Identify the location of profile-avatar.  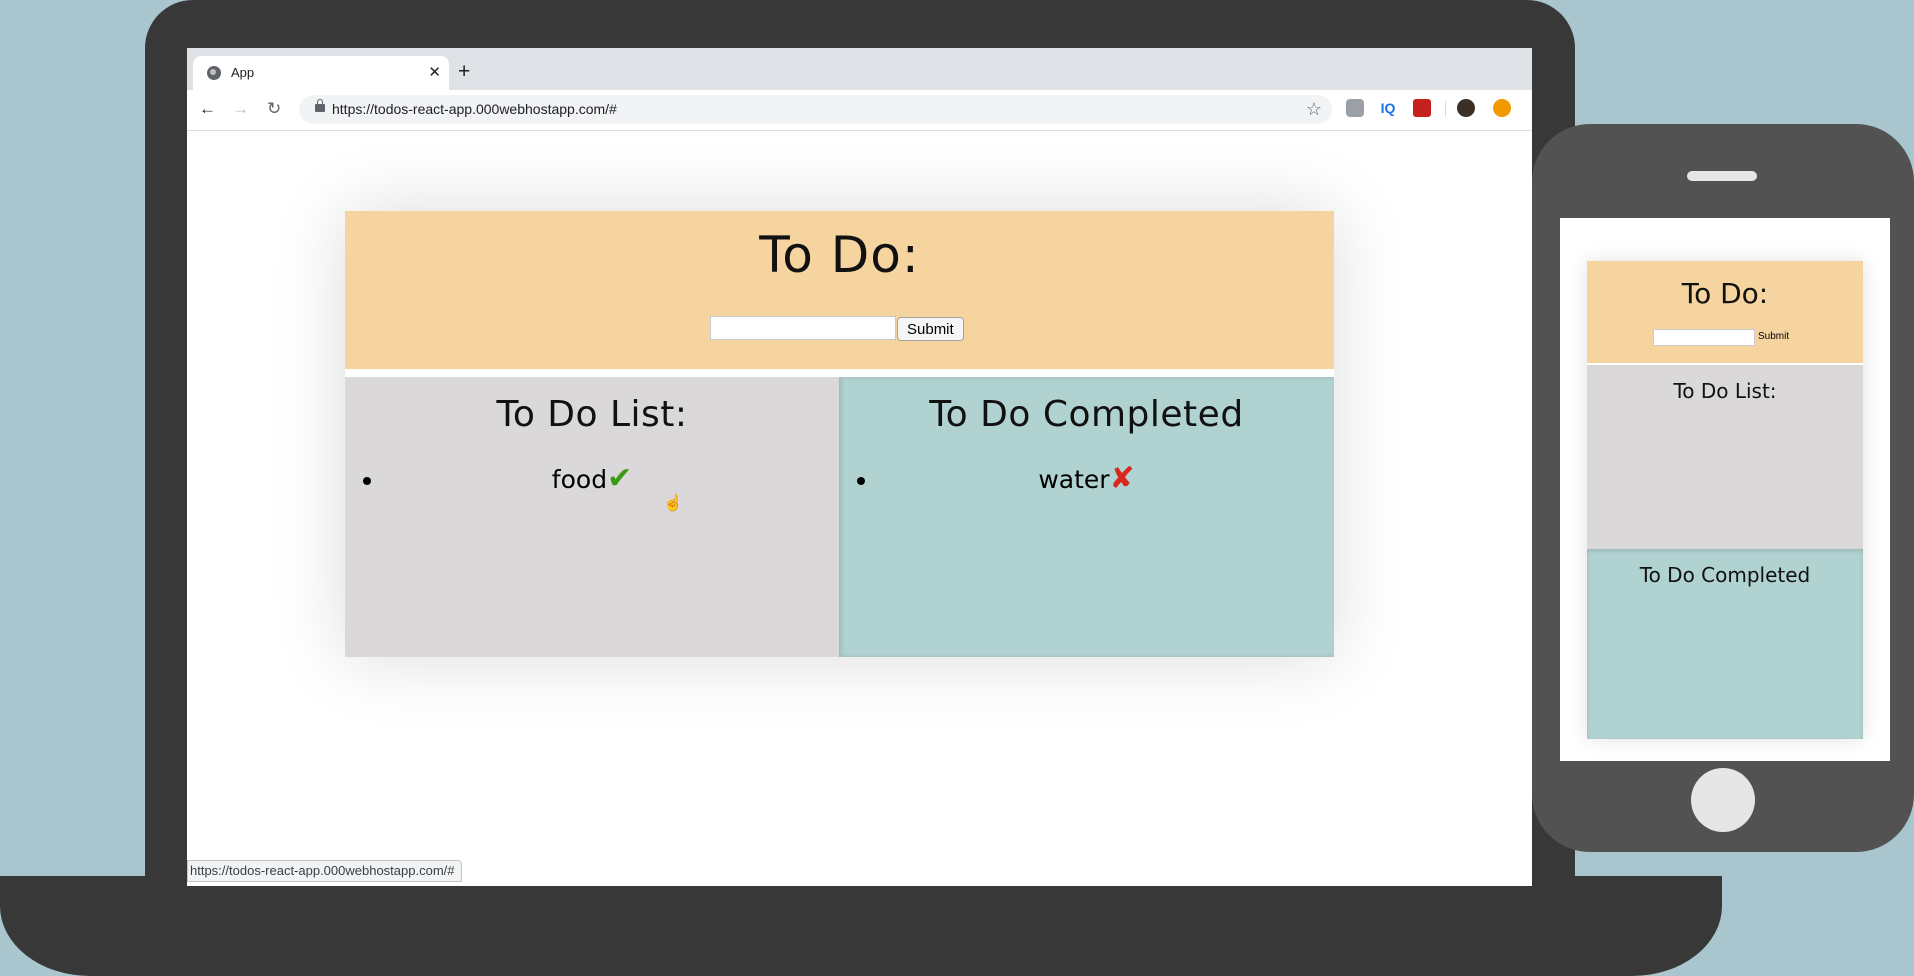
(1466, 108).